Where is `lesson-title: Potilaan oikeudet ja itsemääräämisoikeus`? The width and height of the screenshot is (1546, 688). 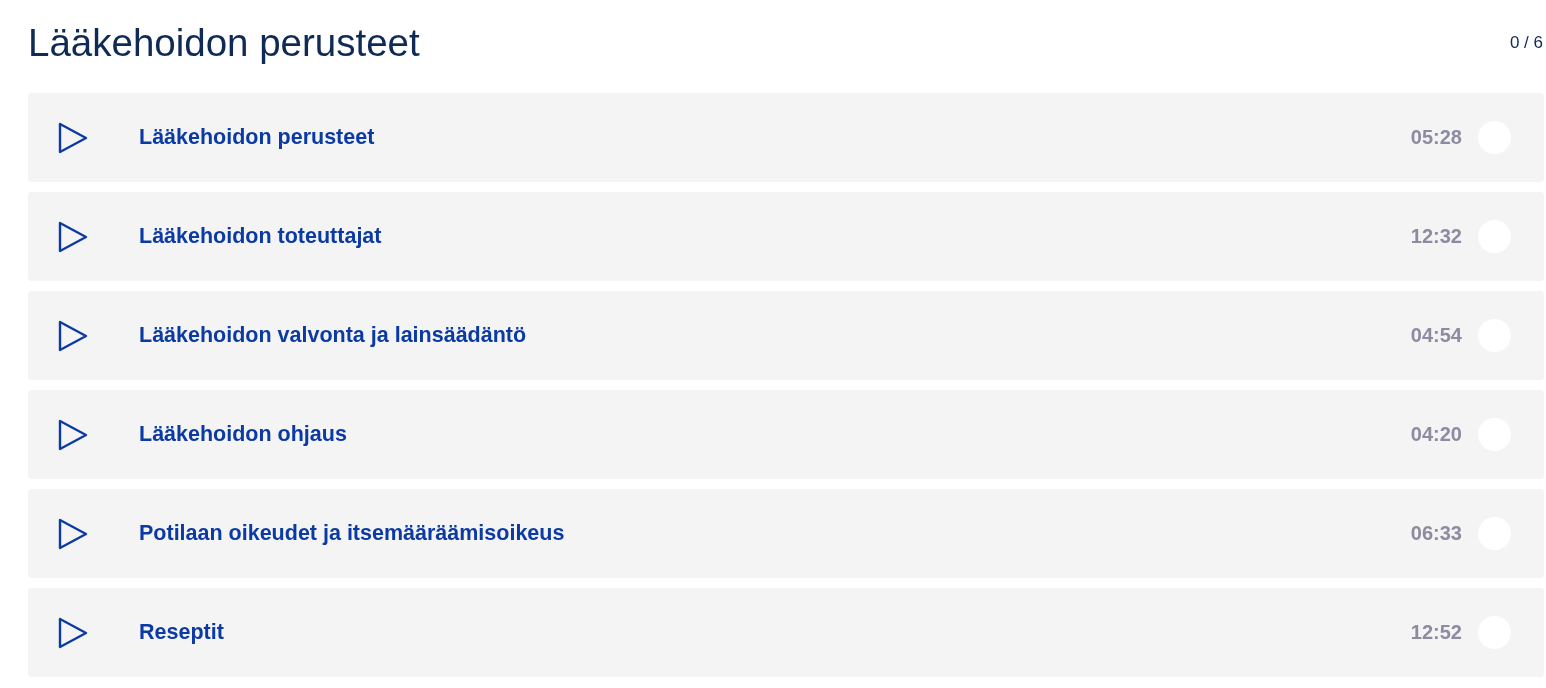
lesson-title: Potilaan oikeudet ja itsemääräämisoikeus is located at coordinates (352, 533).